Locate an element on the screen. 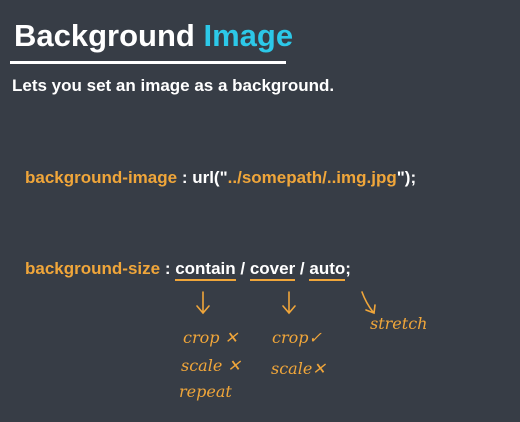  note-contain-scale: scale ✕ is located at coordinates (211, 365).